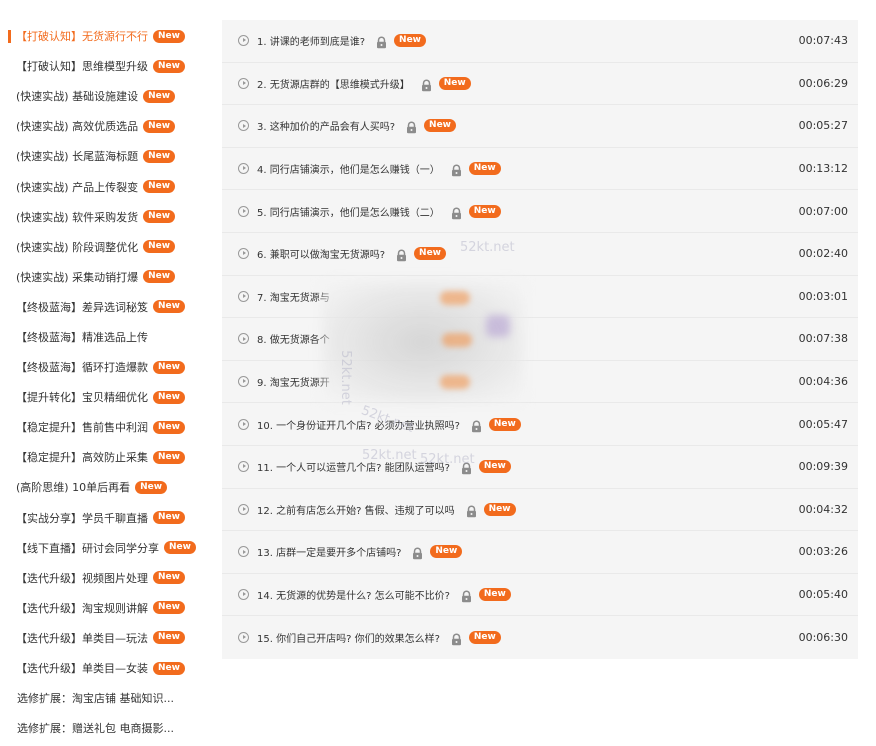 This screenshot has height=746, width=876. I want to click on chapter-label: (快速实战) 长尾蓝海标题, so click(77, 157).